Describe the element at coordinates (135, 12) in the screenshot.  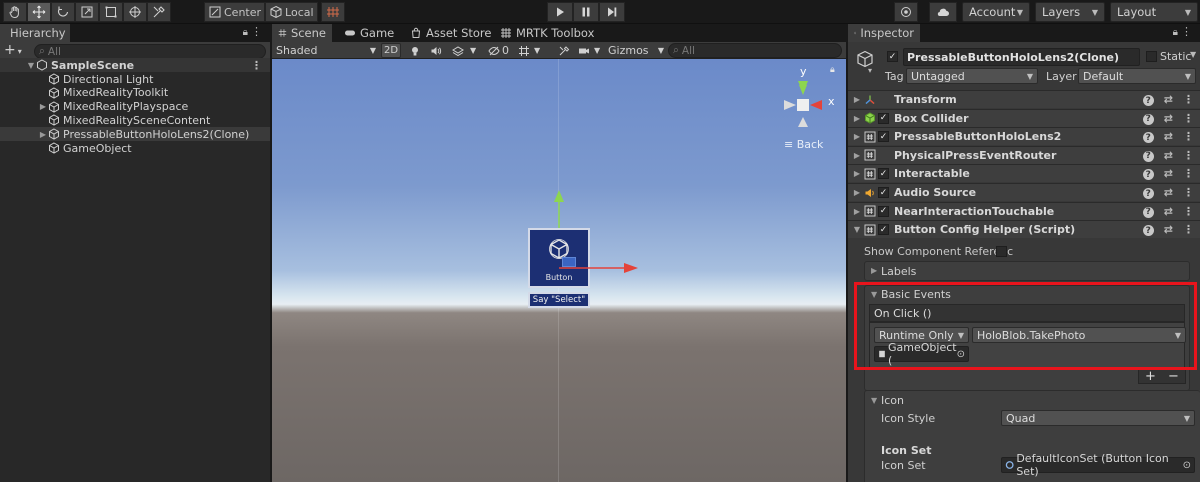
I see `transform-tool-button` at that location.